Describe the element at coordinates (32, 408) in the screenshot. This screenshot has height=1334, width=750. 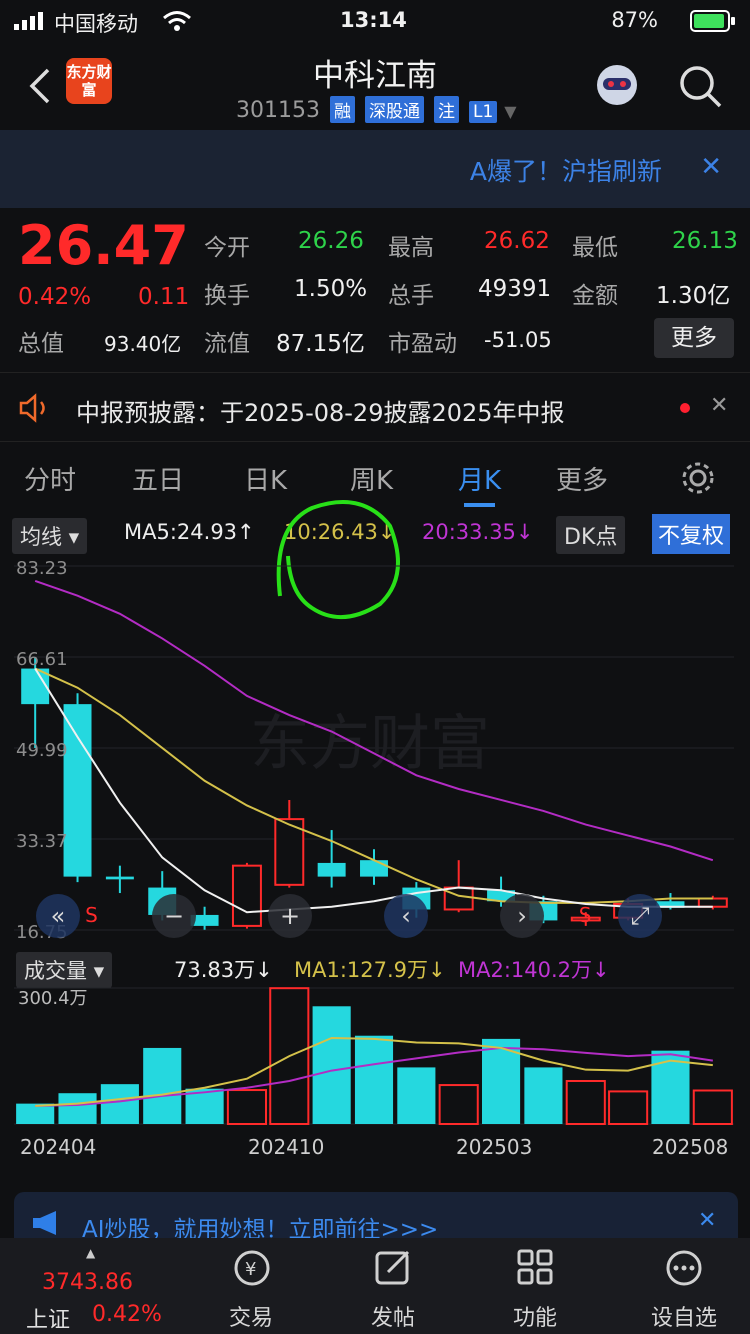
I see `speaker-icon` at that location.